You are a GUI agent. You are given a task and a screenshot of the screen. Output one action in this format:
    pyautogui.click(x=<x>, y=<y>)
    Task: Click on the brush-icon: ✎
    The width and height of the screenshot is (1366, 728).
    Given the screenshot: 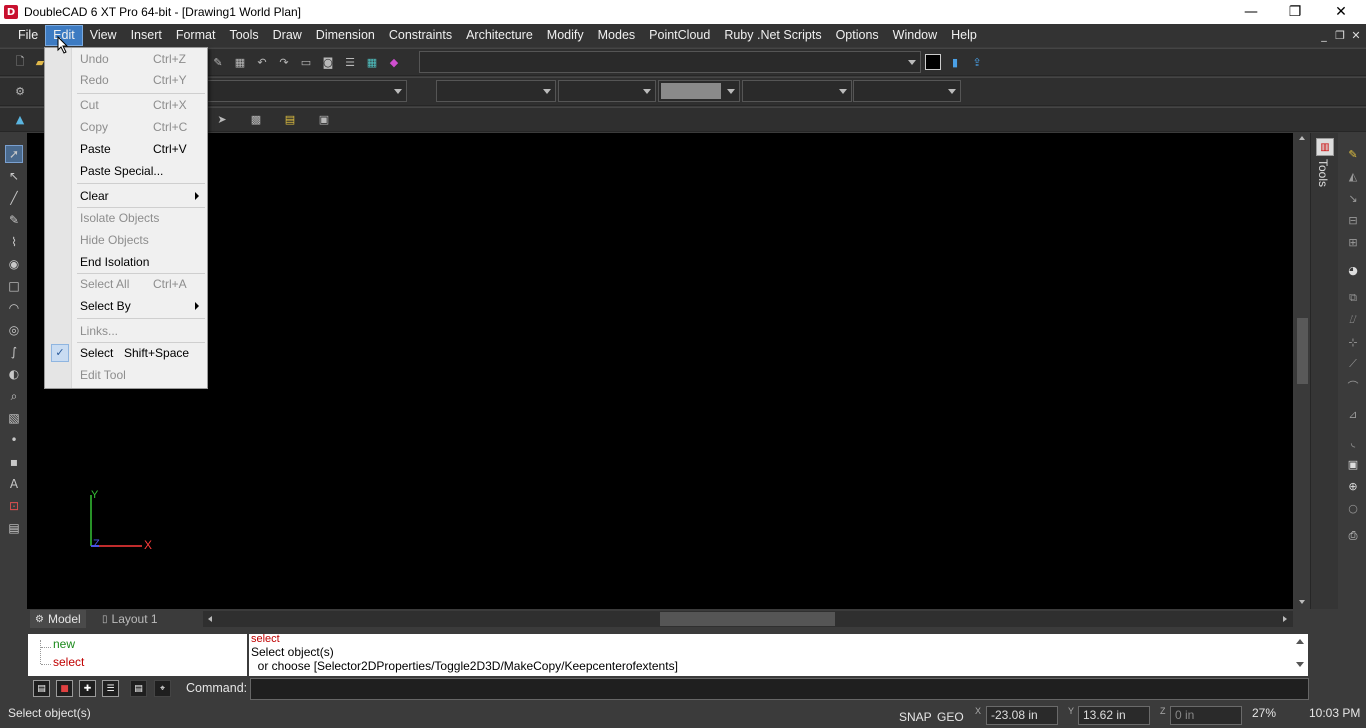 What is the action you would take?
    pyautogui.click(x=218, y=62)
    